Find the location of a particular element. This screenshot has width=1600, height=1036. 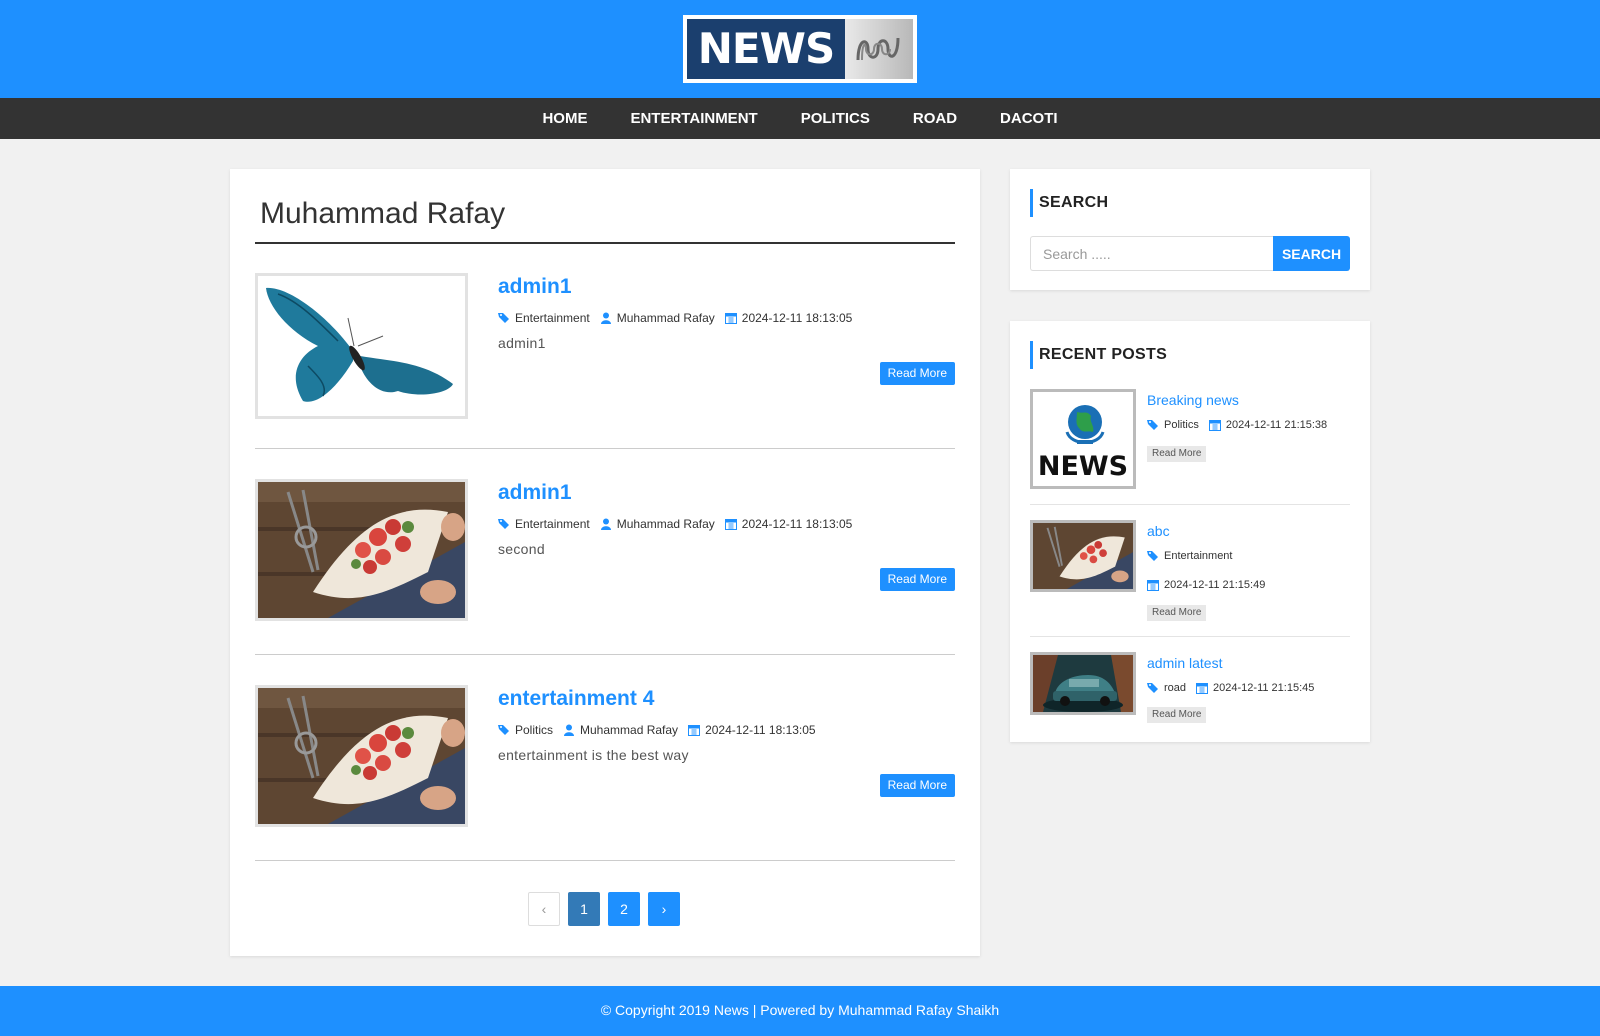

site-header: NEWS is located at coordinates (800, 49).